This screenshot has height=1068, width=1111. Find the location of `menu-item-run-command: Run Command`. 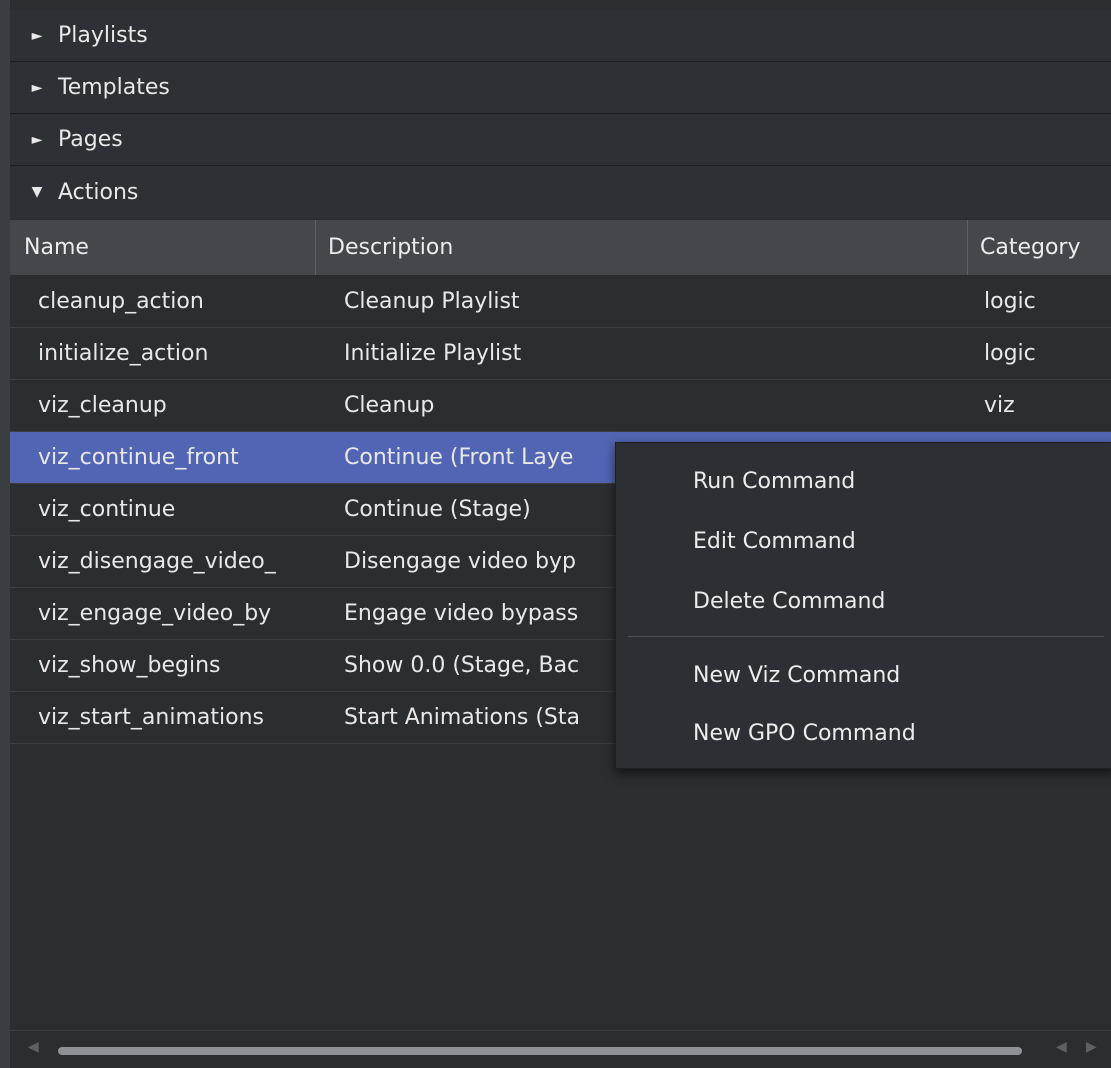

menu-item-run-command: Run Command is located at coordinates (774, 481).